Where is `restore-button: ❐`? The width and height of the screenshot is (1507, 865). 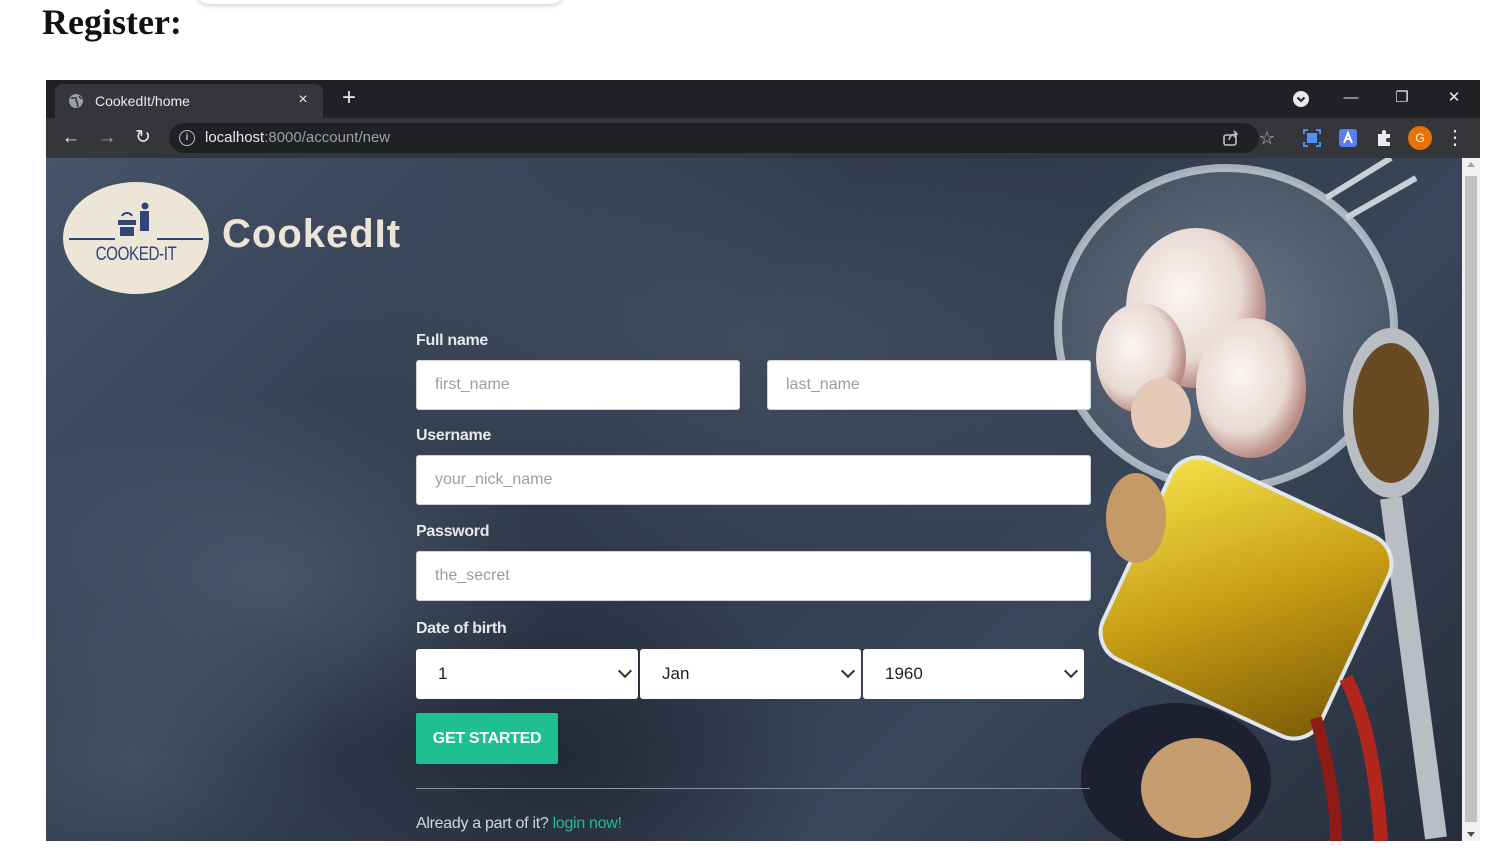
restore-button: ❐ is located at coordinates (1402, 98).